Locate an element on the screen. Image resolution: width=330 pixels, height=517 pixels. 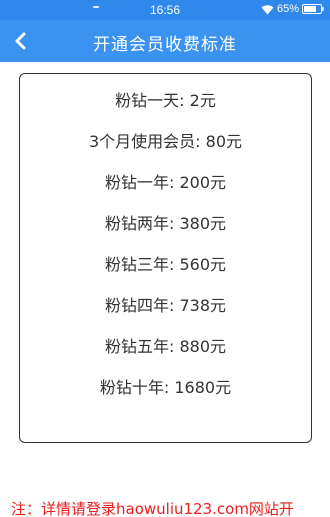
price-item-two-years: 粉钻两年: 380元 is located at coordinates (165, 223).